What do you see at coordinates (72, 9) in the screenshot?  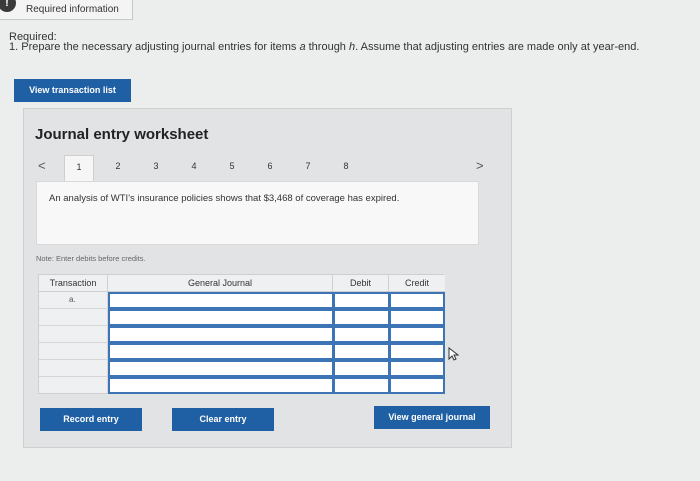 I see `required-information-label: Required information` at bounding box center [72, 9].